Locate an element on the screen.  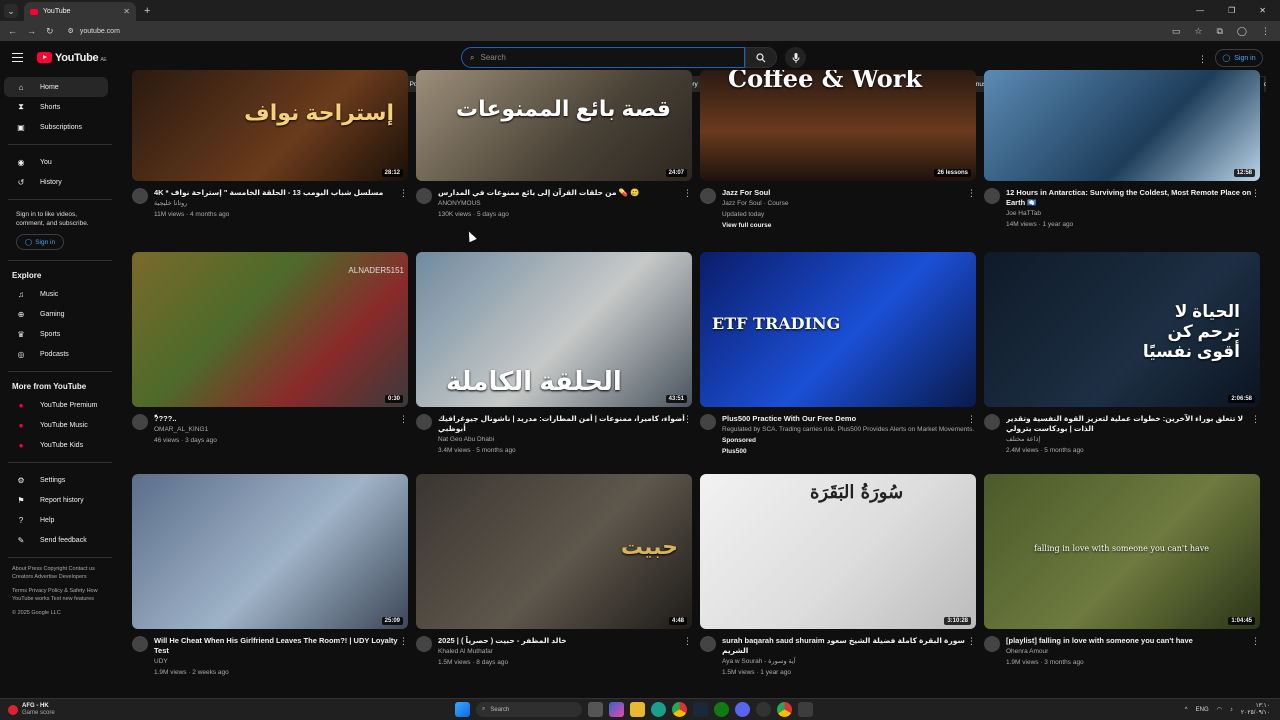
sidebar-item-gaming: ⊕ Gaming is located at coordinates (56, 314).